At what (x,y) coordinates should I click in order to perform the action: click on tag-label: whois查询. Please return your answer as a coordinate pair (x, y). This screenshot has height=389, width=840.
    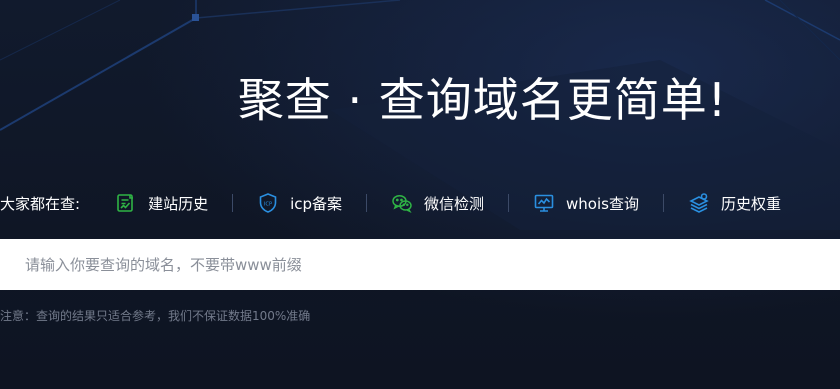
    Looking at the image, I should click on (602, 203).